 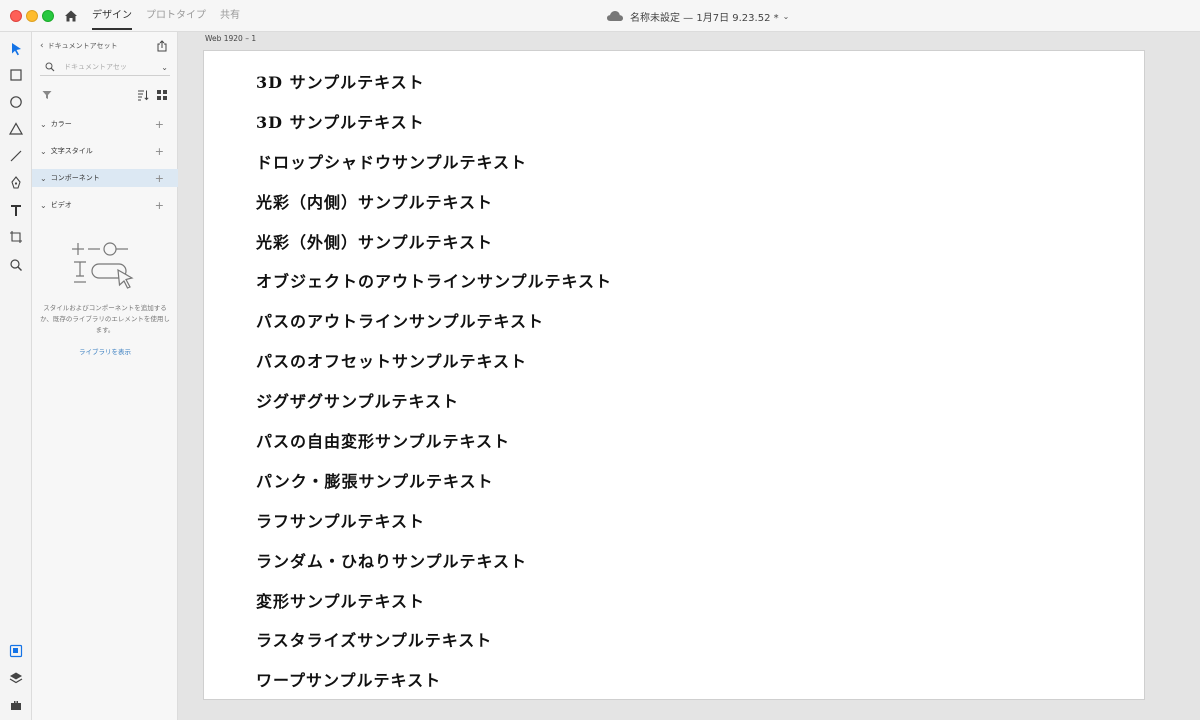 I want to click on sort-icon, so click(x=143, y=95).